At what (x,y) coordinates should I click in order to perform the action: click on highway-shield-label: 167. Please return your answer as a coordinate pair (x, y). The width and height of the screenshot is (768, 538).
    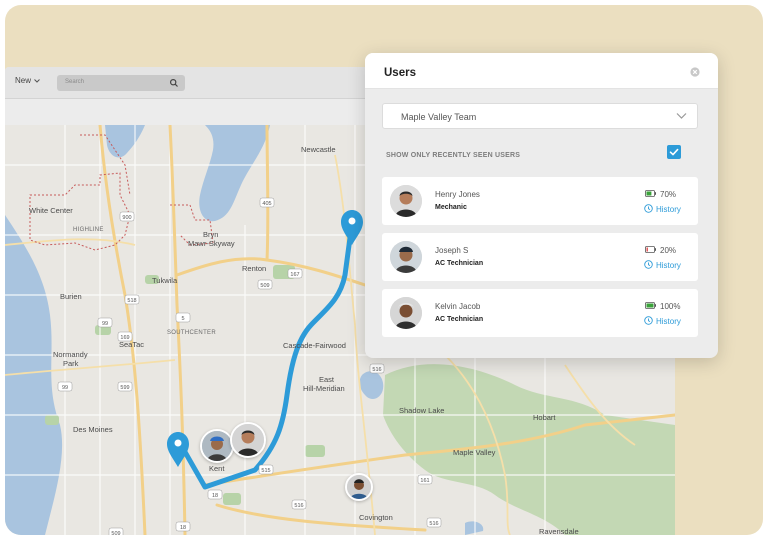
    Looking at the image, I should click on (294, 275).